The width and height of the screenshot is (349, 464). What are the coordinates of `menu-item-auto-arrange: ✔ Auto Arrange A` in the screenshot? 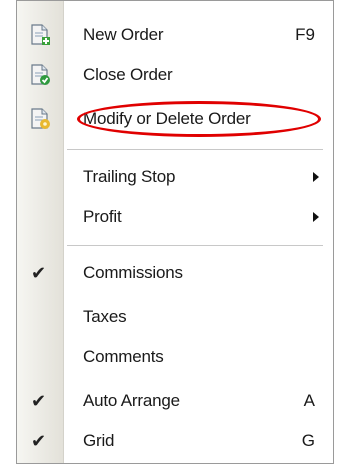 It's located at (175, 401).